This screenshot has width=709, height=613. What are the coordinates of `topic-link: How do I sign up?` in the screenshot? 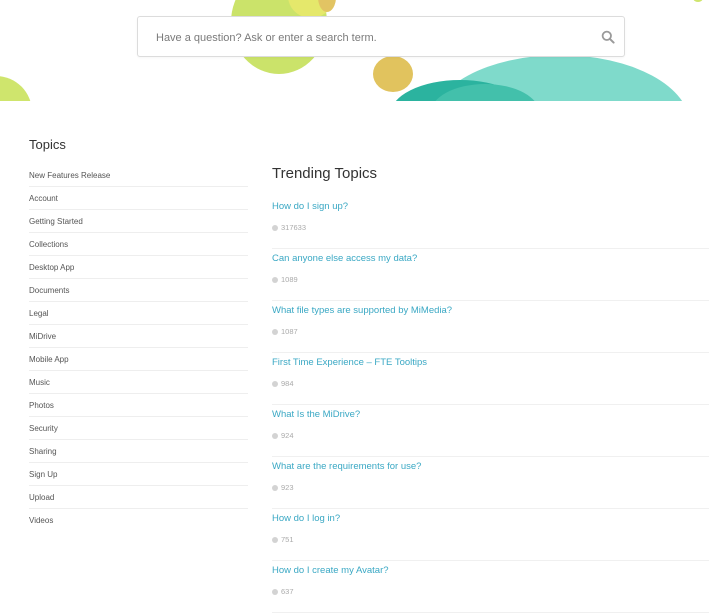 It's located at (310, 206).